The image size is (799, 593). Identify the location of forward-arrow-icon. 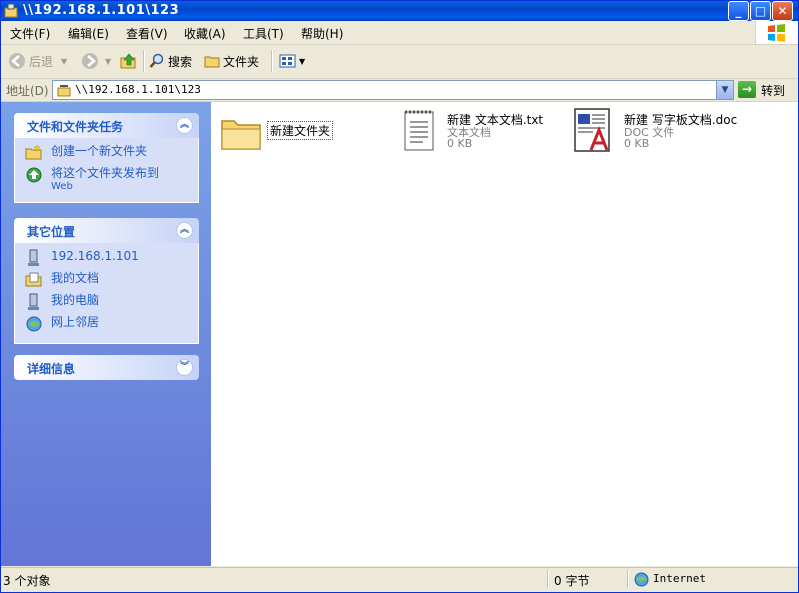
(90, 61).